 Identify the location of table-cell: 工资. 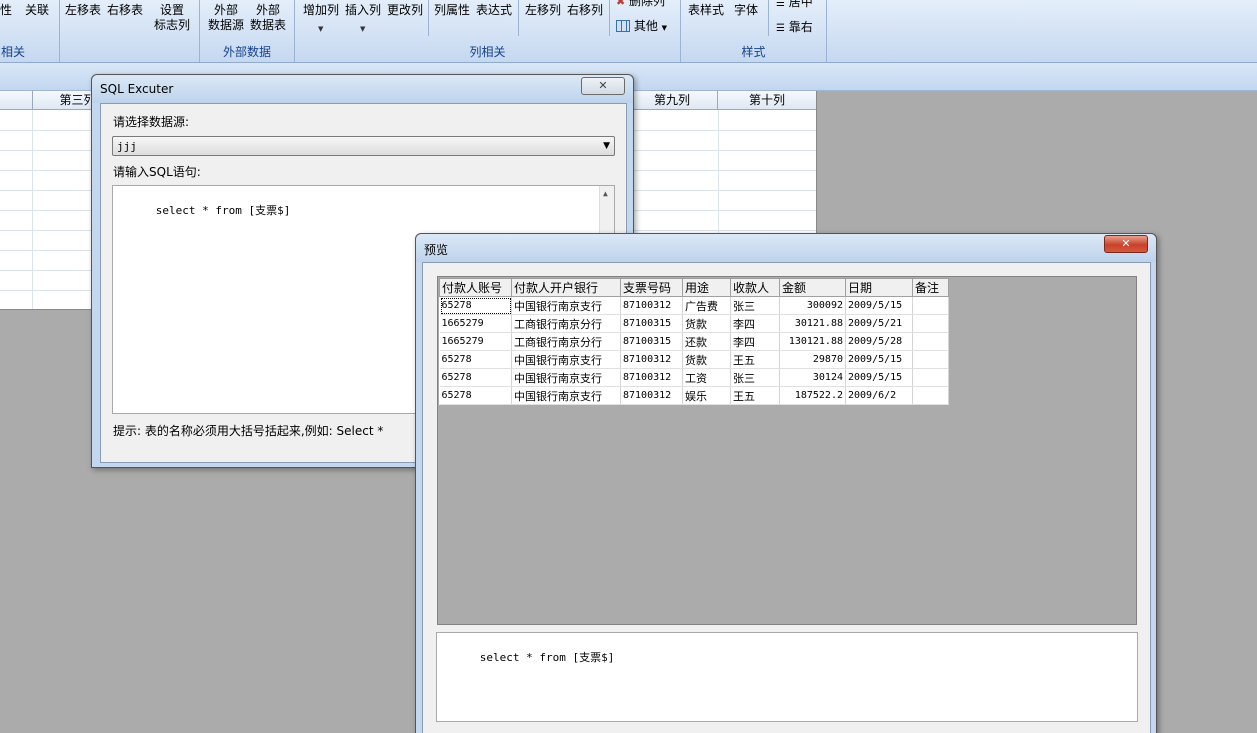
(706, 377).